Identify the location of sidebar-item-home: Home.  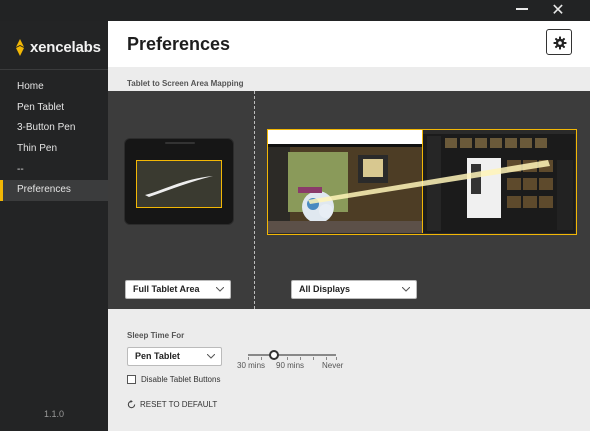
(54, 87).